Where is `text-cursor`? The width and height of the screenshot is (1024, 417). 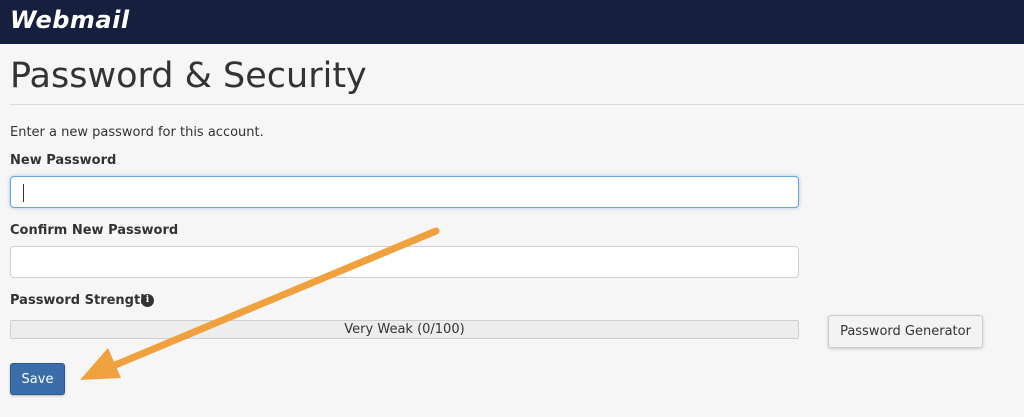 text-cursor is located at coordinates (23, 193).